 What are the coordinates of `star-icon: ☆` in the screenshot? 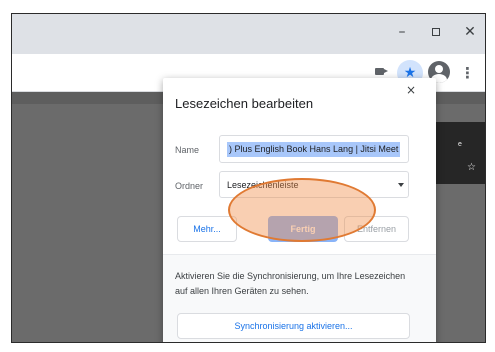 It's located at (471, 167).